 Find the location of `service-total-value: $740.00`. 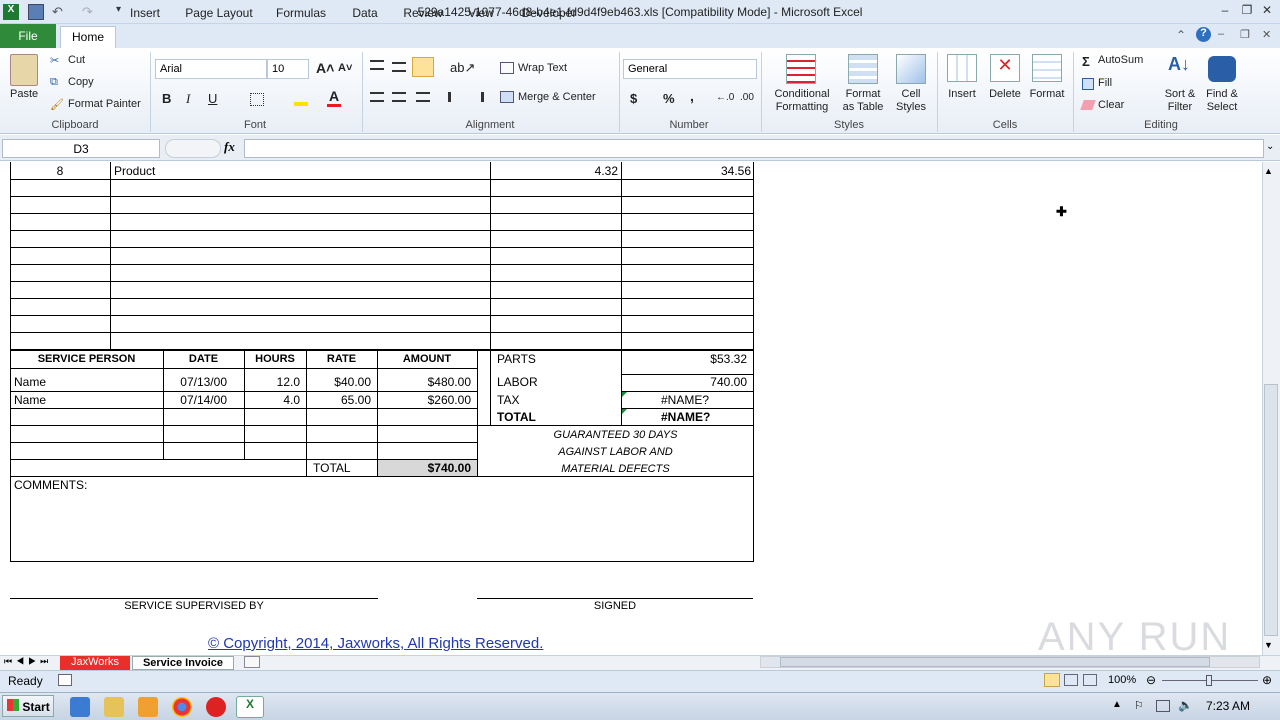

service-total-value: $740.00 is located at coordinates (424, 468).